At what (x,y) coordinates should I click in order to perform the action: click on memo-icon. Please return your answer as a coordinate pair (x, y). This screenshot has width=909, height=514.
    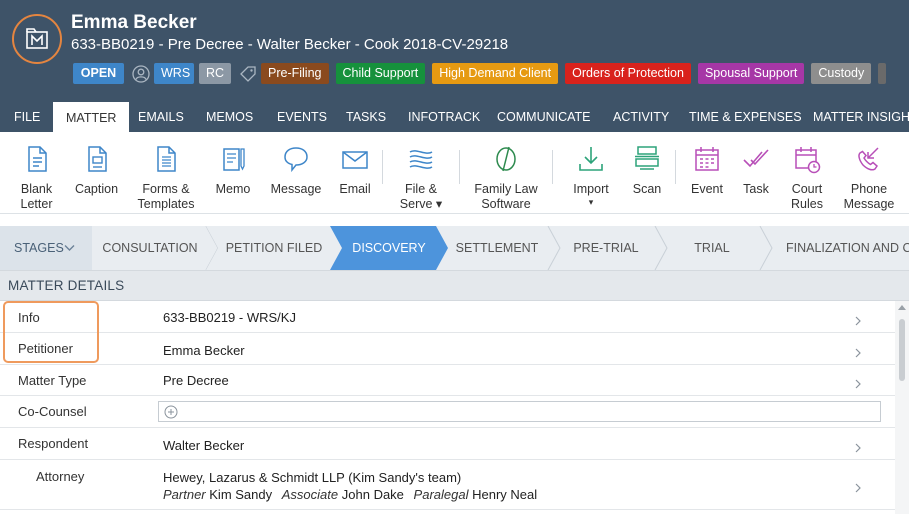
    Looking at the image, I should click on (234, 159).